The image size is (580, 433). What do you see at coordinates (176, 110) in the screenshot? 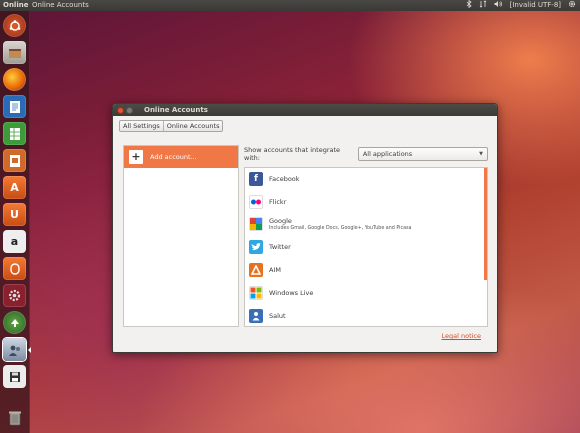
I see `window-title-text: Online Accounts` at bounding box center [176, 110].